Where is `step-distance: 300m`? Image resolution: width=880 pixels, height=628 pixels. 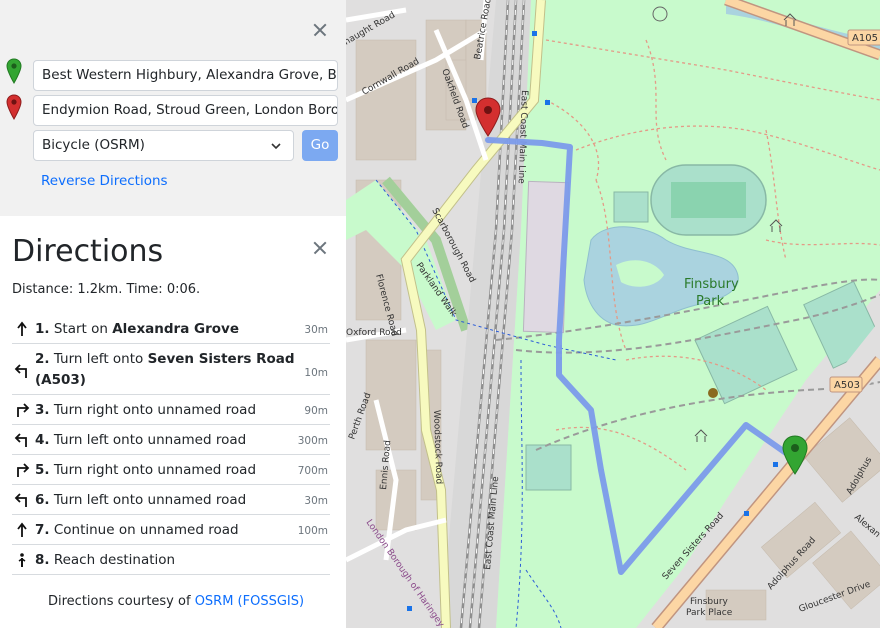
step-distance: 300m is located at coordinates (312, 441).